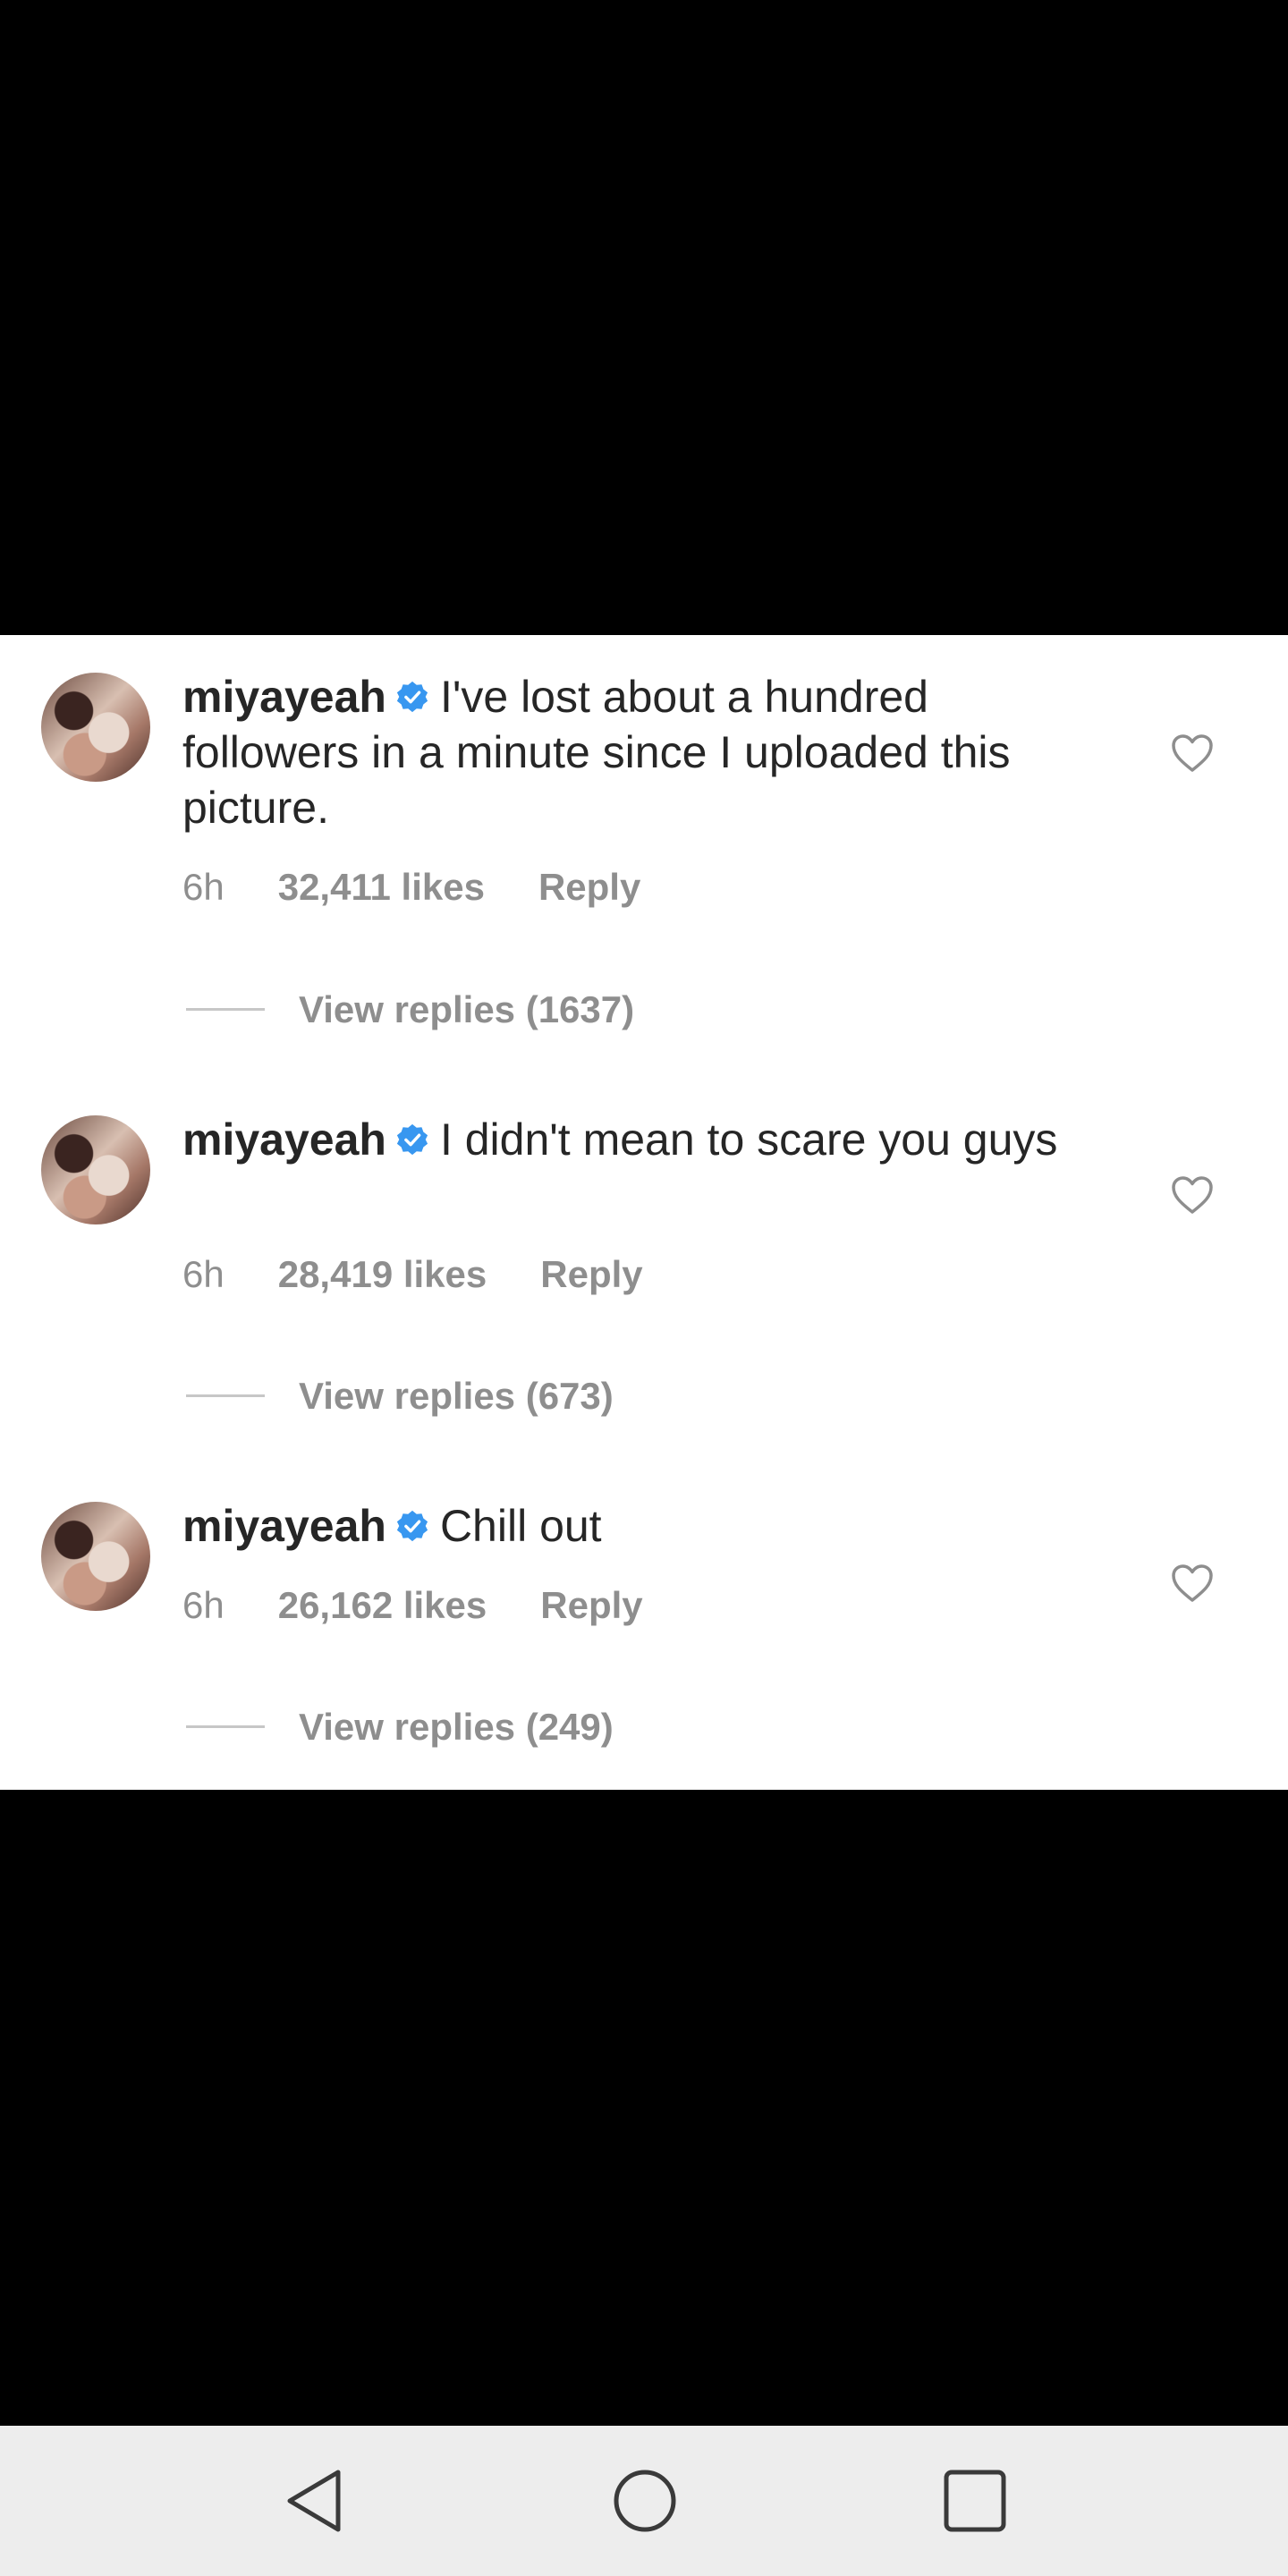 The width and height of the screenshot is (1288, 2576). I want to click on comment-meta: 6h 28,419 likes Reply, so click(439, 1274).